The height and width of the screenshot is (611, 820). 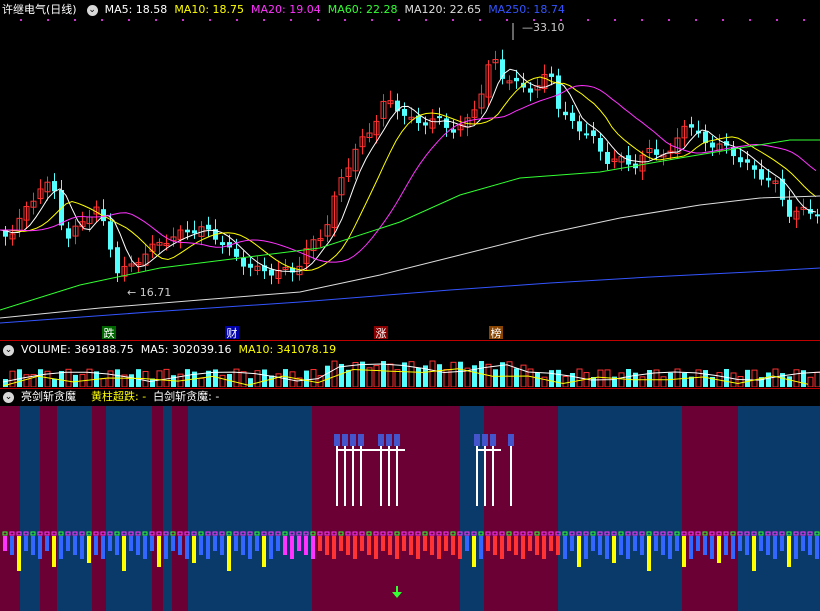 I want to click on stock-title: 许继电气(日线), so click(x=39, y=9).